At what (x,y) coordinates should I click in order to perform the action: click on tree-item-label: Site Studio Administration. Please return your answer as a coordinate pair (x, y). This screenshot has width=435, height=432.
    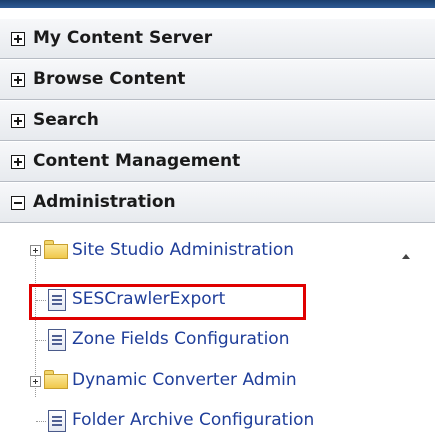
    Looking at the image, I should click on (183, 250).